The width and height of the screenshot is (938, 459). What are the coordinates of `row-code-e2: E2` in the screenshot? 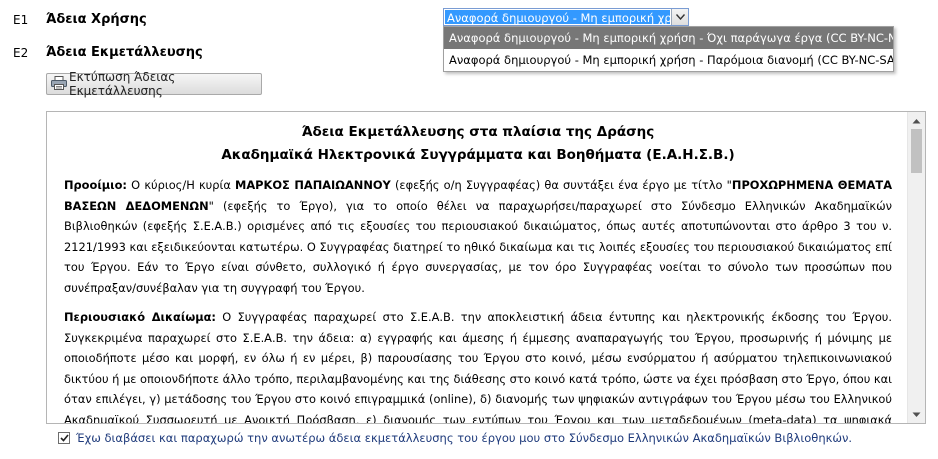 It's located at (21, 53).